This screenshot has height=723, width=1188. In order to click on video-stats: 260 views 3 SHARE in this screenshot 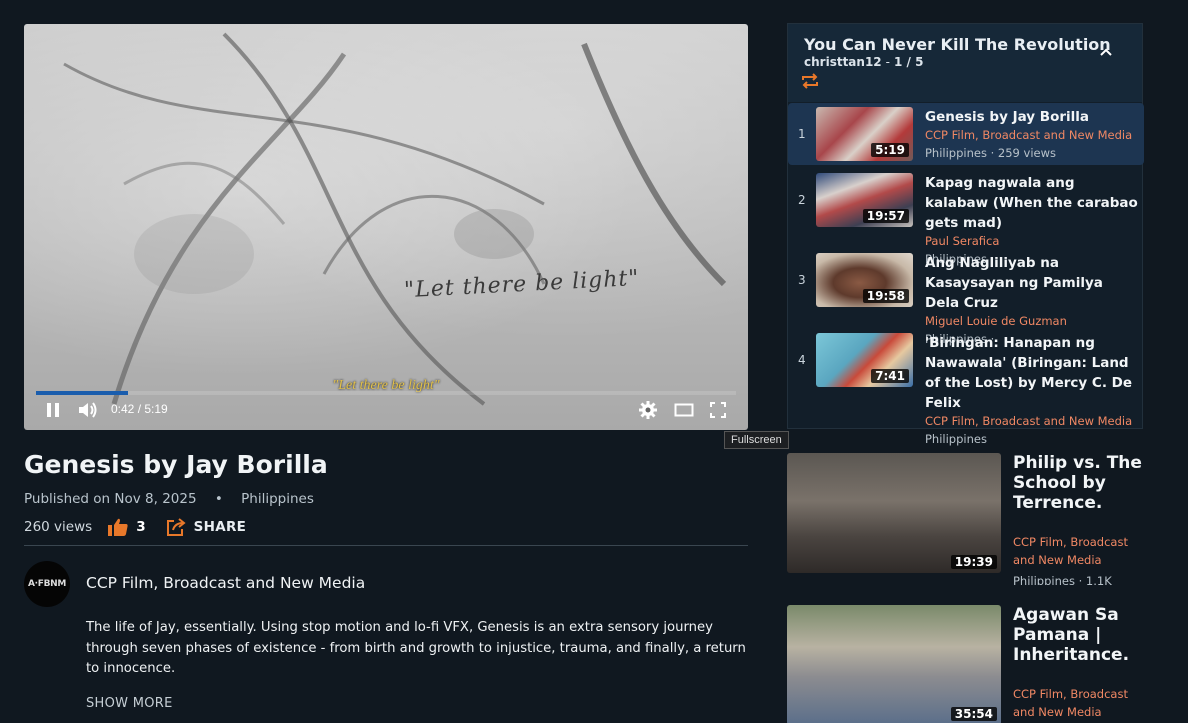, I will do `click(135, 527)`.